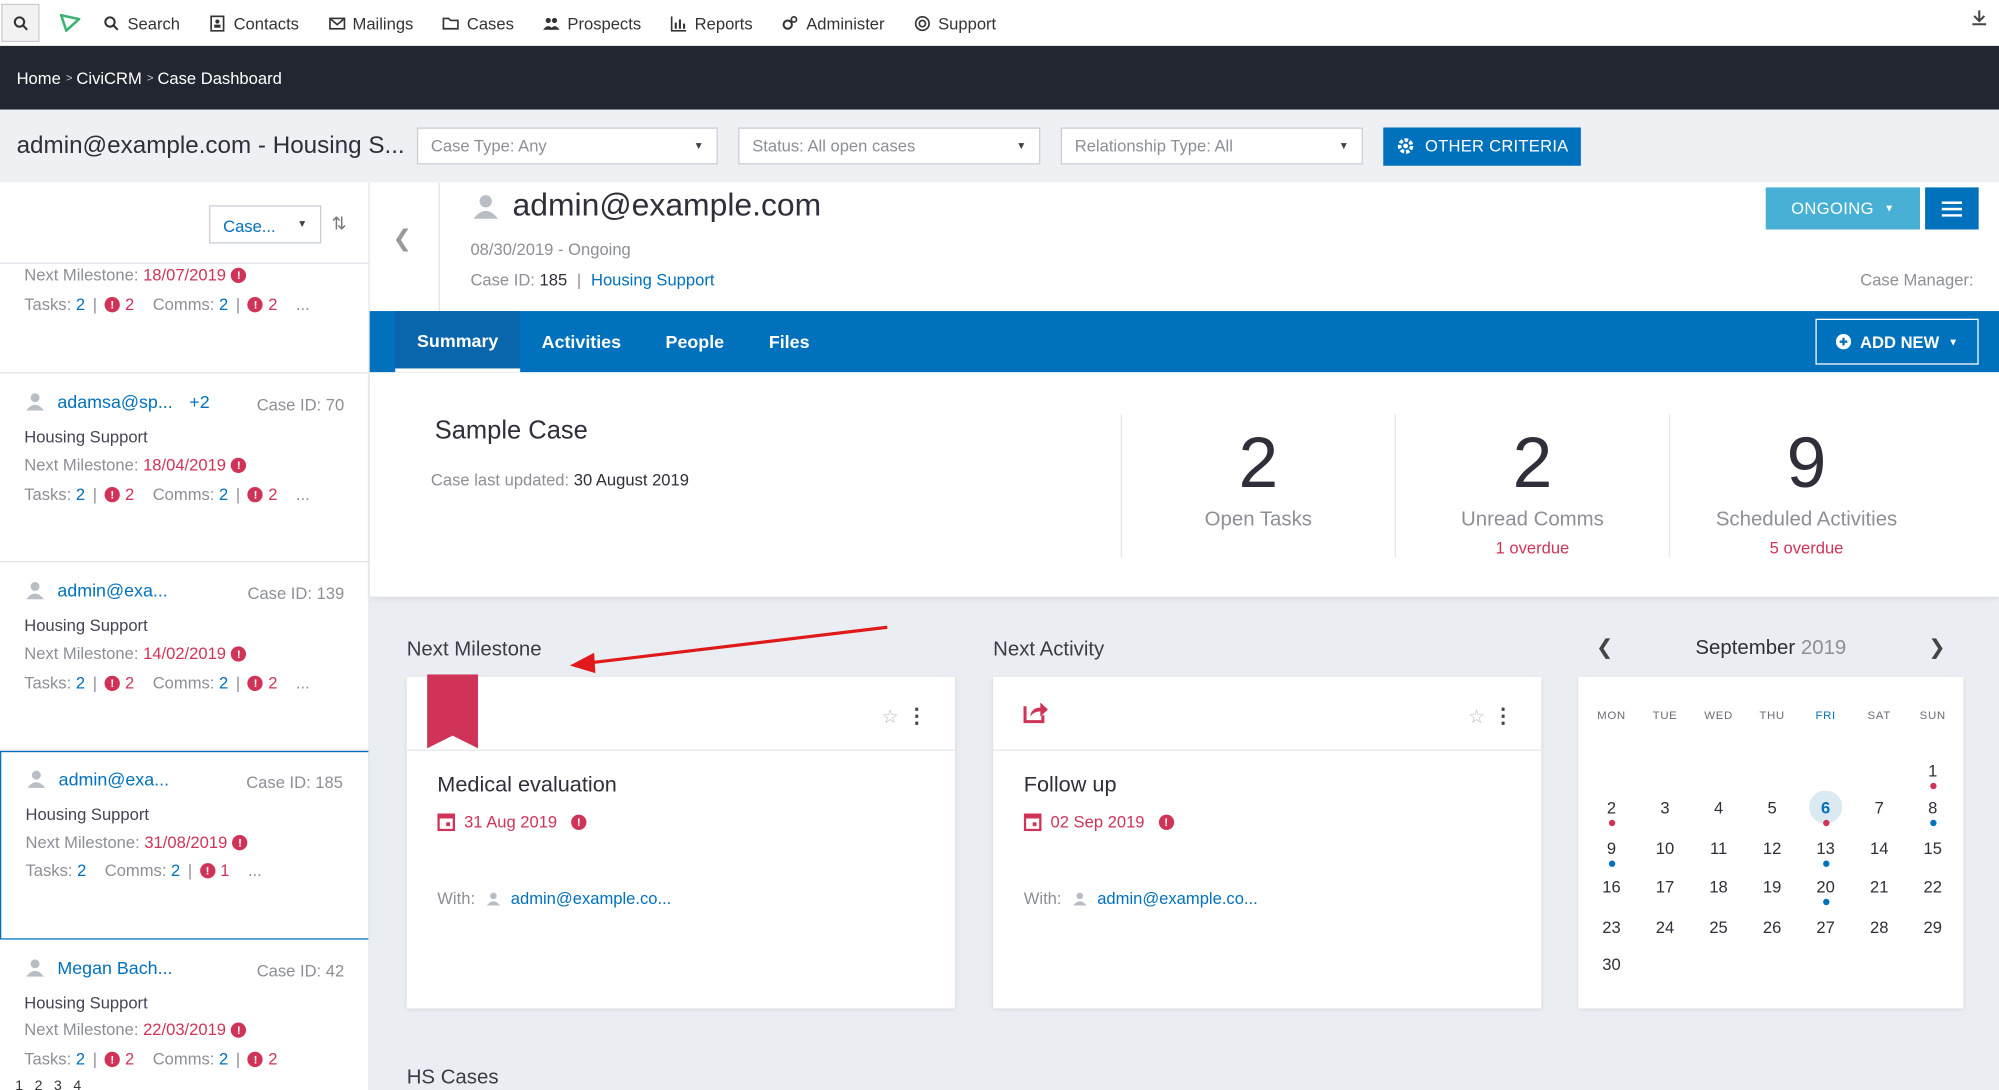  Describe the element at coordinates (1719, 886) in the screenshot. I see `calendar-day: 18` at that location.